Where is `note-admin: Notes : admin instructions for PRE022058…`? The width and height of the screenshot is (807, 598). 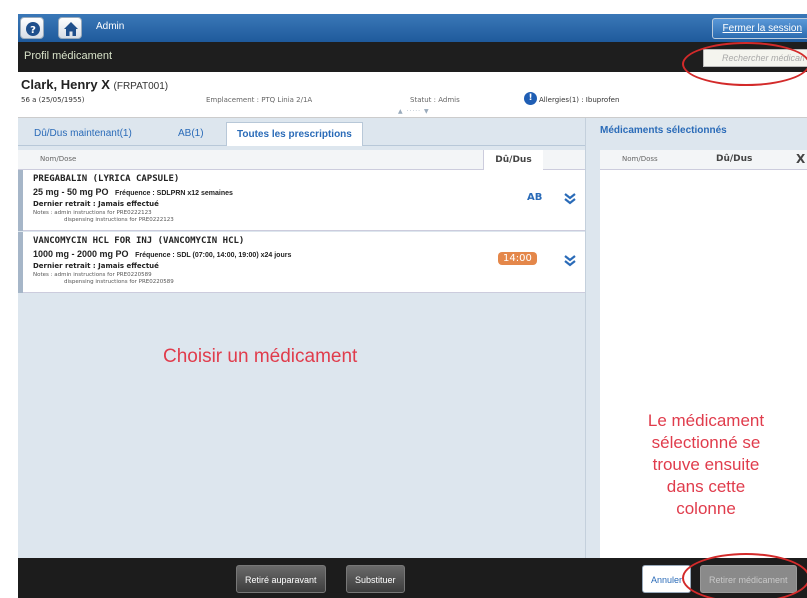 note-admin: Notes : admin instructions for PRE022058… is located at coordinates (92, 275).